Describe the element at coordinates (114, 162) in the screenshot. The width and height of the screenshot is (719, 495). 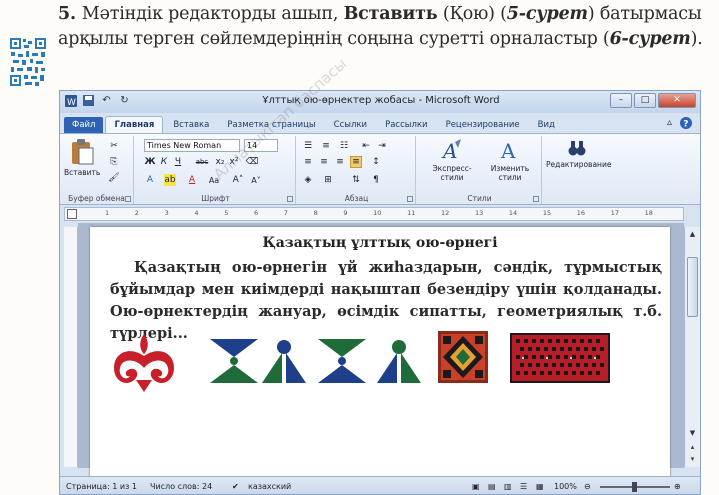
I see `copy-icon: ⎘` at that location.